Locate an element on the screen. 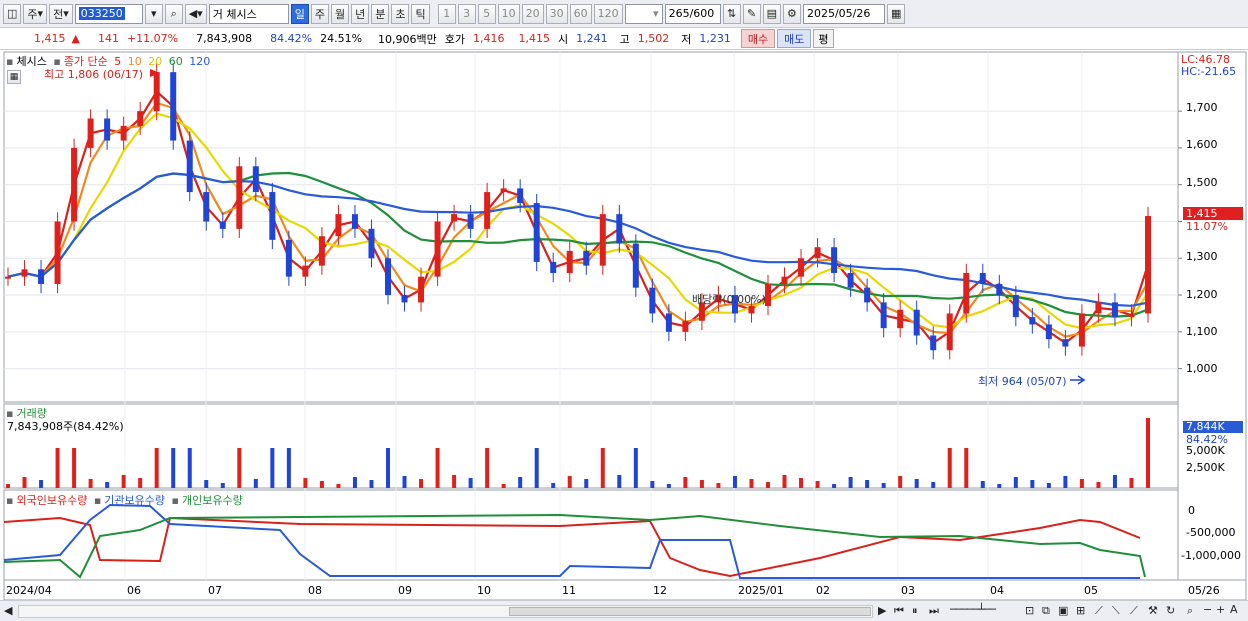 The image size is (1248, 621). count-input: 265/600 is located at coordinates (692, 13).